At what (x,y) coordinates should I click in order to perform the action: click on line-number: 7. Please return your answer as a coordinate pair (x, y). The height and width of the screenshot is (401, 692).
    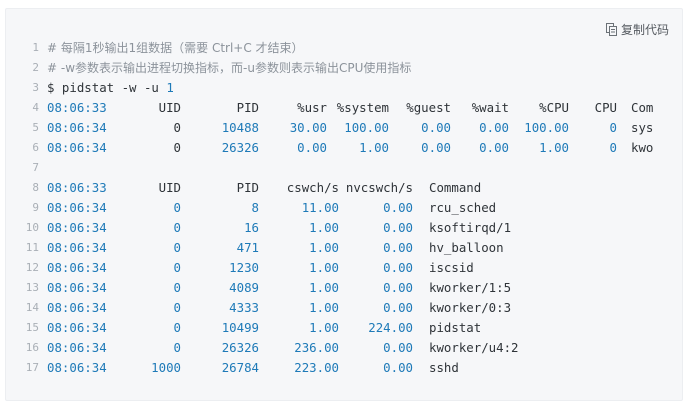
    Looking at the image, I should click on (35, 167).